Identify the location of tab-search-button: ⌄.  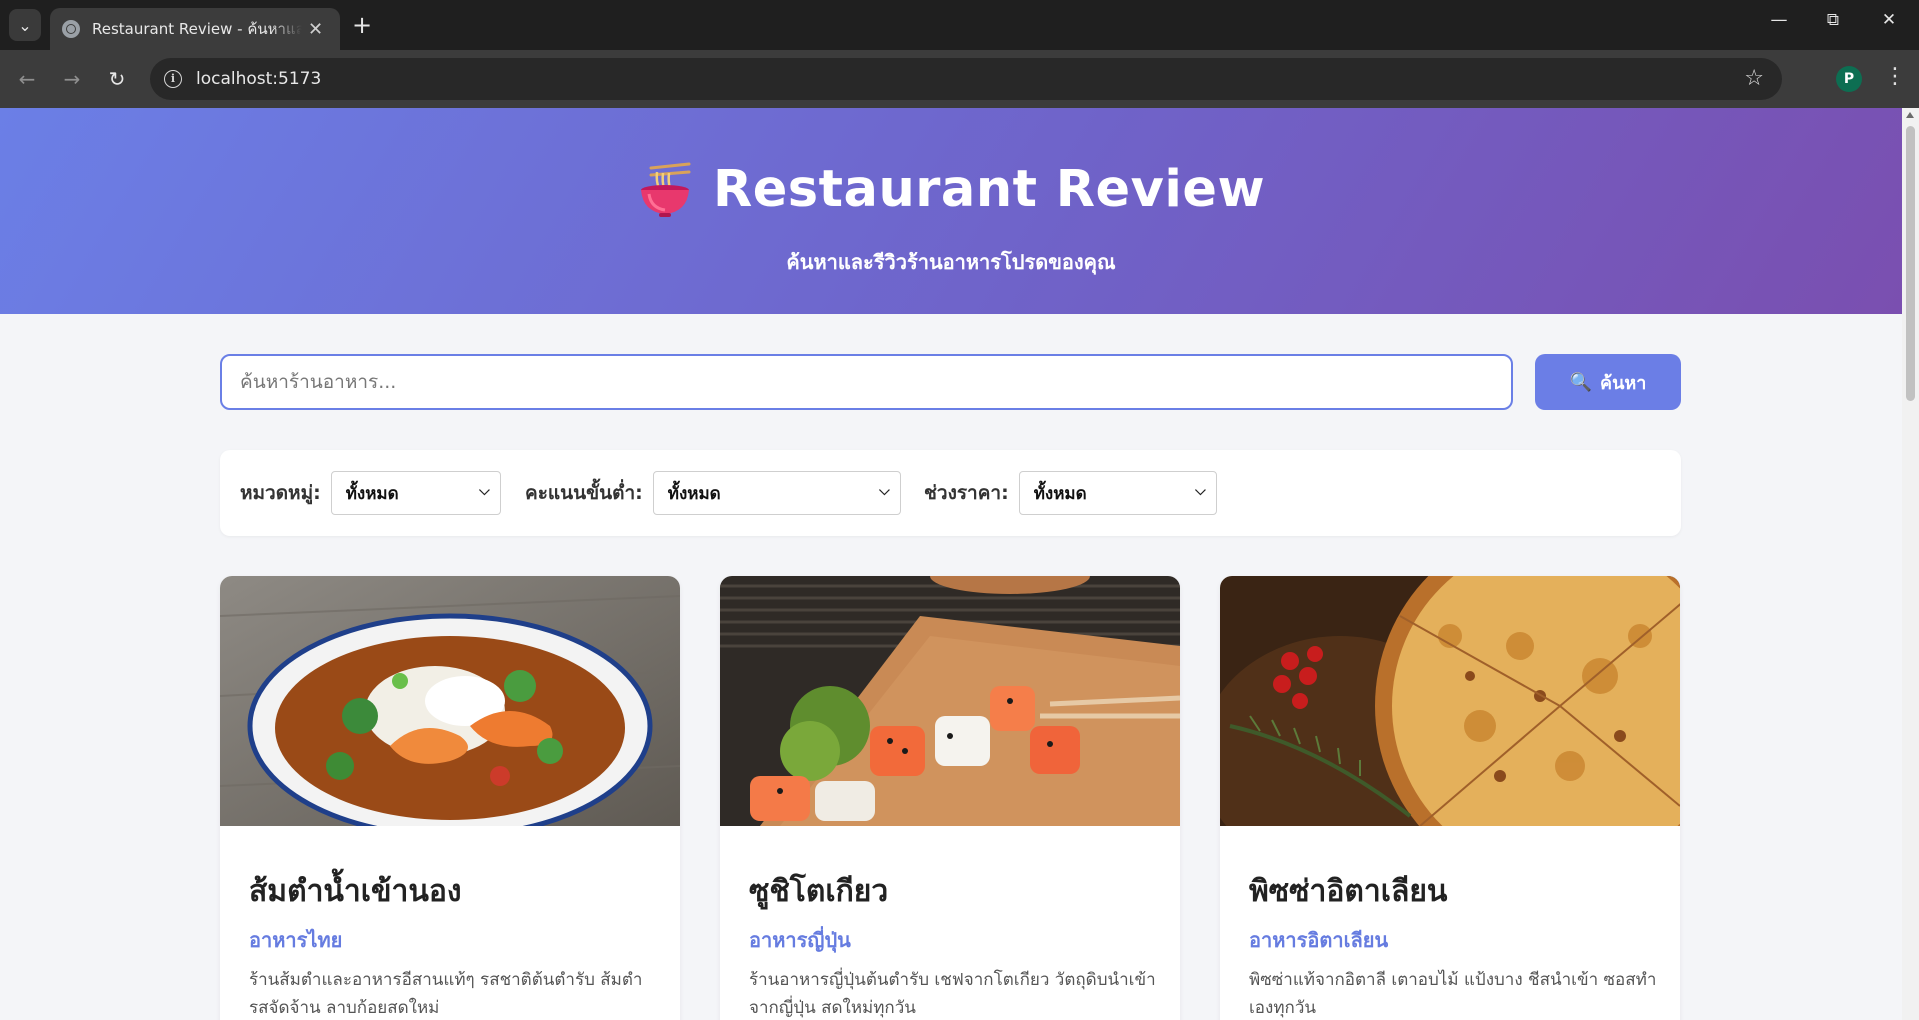
(25, 25).